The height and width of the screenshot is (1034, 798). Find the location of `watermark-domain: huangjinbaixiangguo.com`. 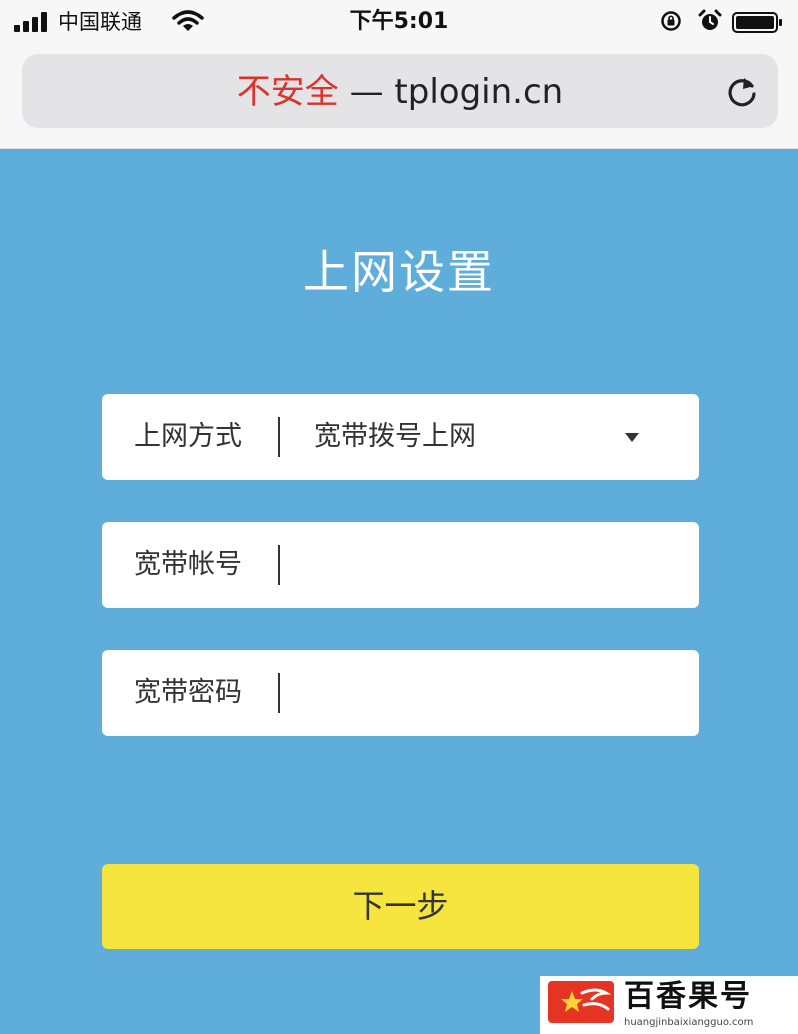

watermark-domain: huangjinbaixiangguo.com is located at coordinates (689, 1022).